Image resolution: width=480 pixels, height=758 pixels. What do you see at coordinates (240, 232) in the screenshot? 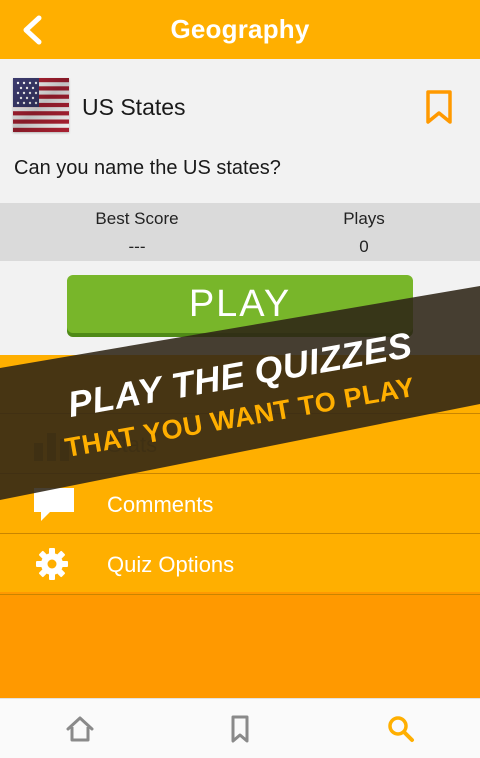
I see `stats-row: Best Score --- Plays 0` at bounding box center [240, 232].